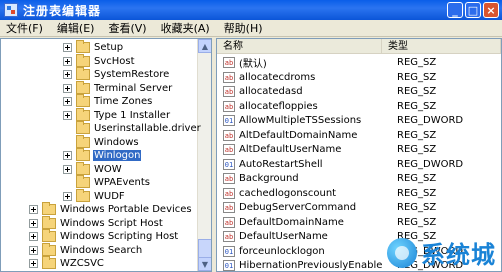 The height and width of the screenshot is (272, 502). What do you see at coordinates (107, 182) in the screenshot?
I see `tree-item: WPAEvents` at bounding box center [107, 182].